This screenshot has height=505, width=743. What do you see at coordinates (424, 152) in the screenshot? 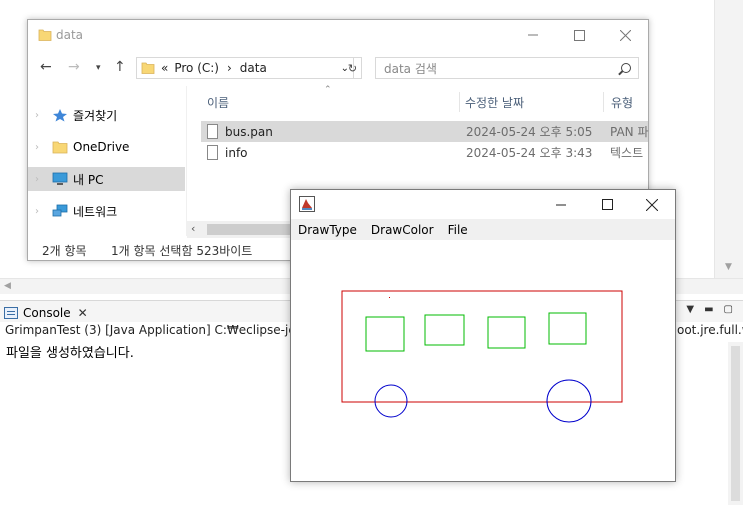
I see `file-row: info 2024-05-24 오후 3:43 텍스트` at bounding box center [424, 152].